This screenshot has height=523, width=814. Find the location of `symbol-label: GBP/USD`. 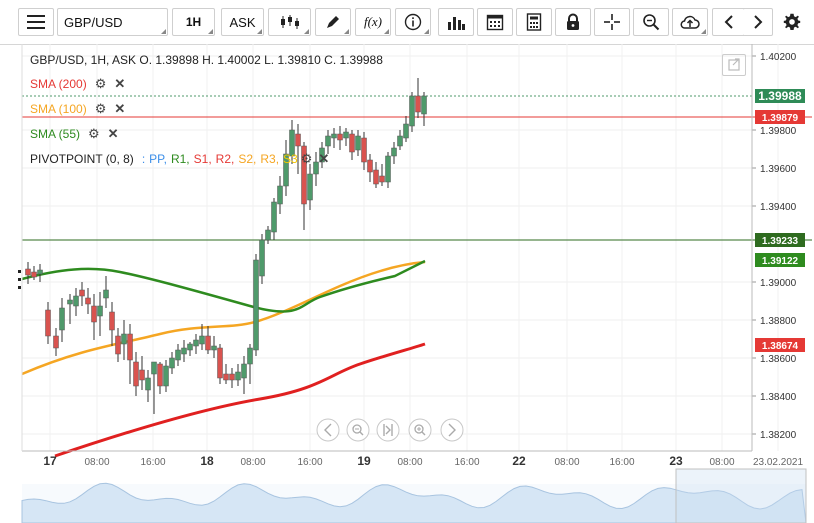

symbol-label: GBP/USD is located at coordinates (93, 22).